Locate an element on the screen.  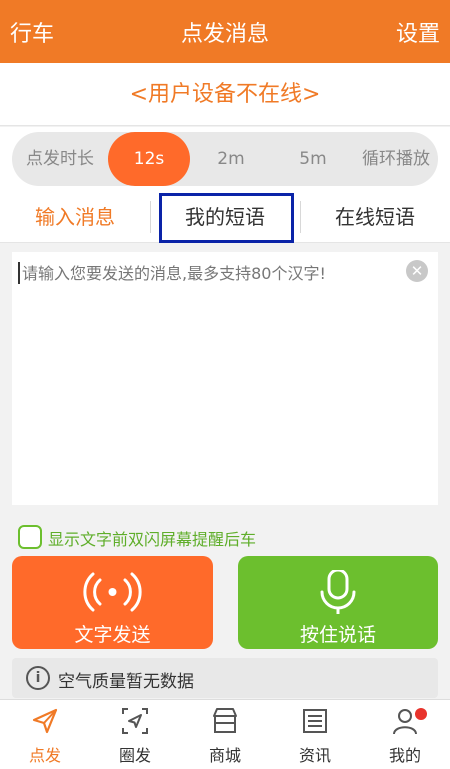
bottom-nav: 点发 圈发 商城 资讯 我的 is located at coordinates (225, 734).